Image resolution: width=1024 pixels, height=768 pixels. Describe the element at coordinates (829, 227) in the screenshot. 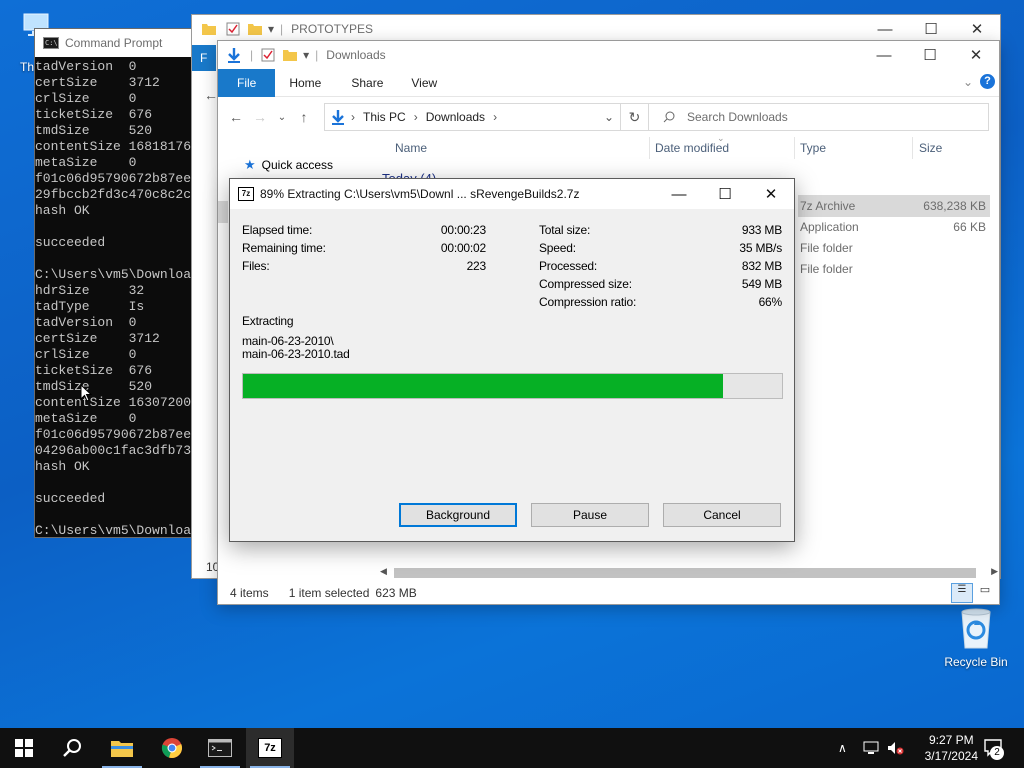

I see `row-2-type: Application` at that location.